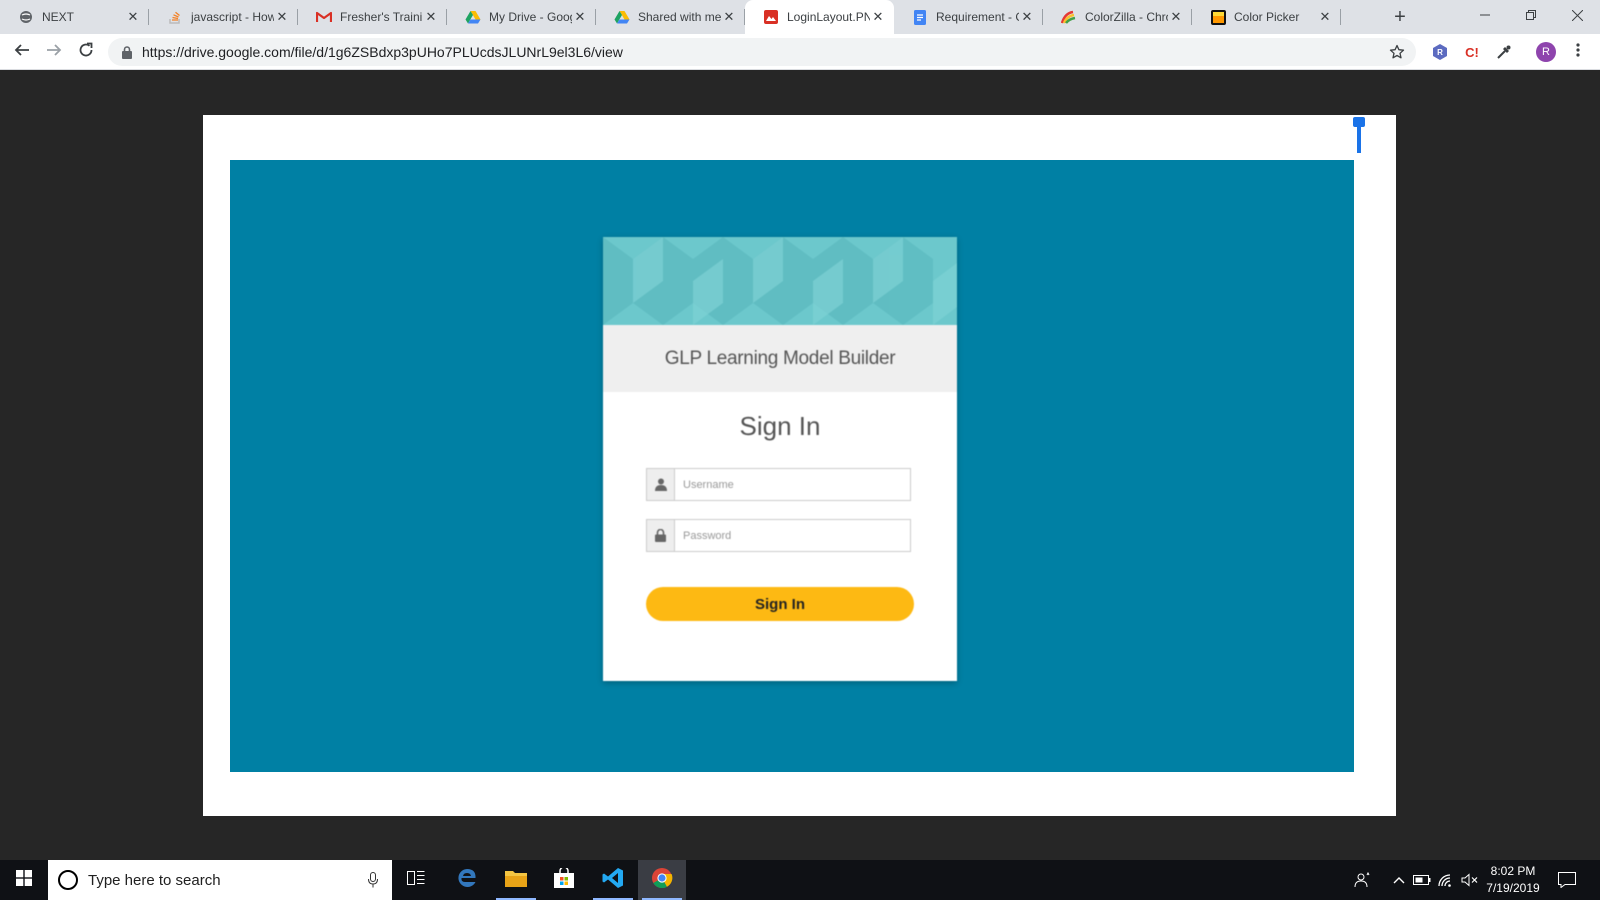 This screenshot has height=900, width=1600. I want to click on taskbar-app-store, so click(564, 880).